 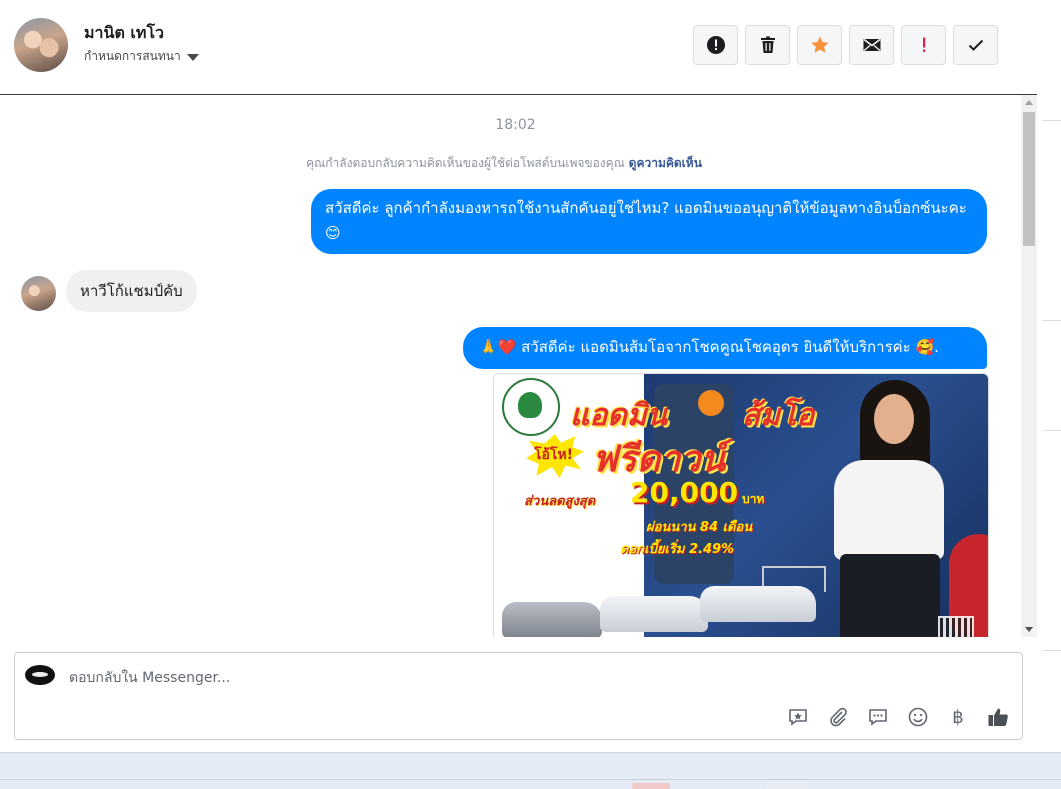 What do you see at coordinates (192, 57) in the screenshot?
I see `caret-down-icon` at bounding box center [192, 57].